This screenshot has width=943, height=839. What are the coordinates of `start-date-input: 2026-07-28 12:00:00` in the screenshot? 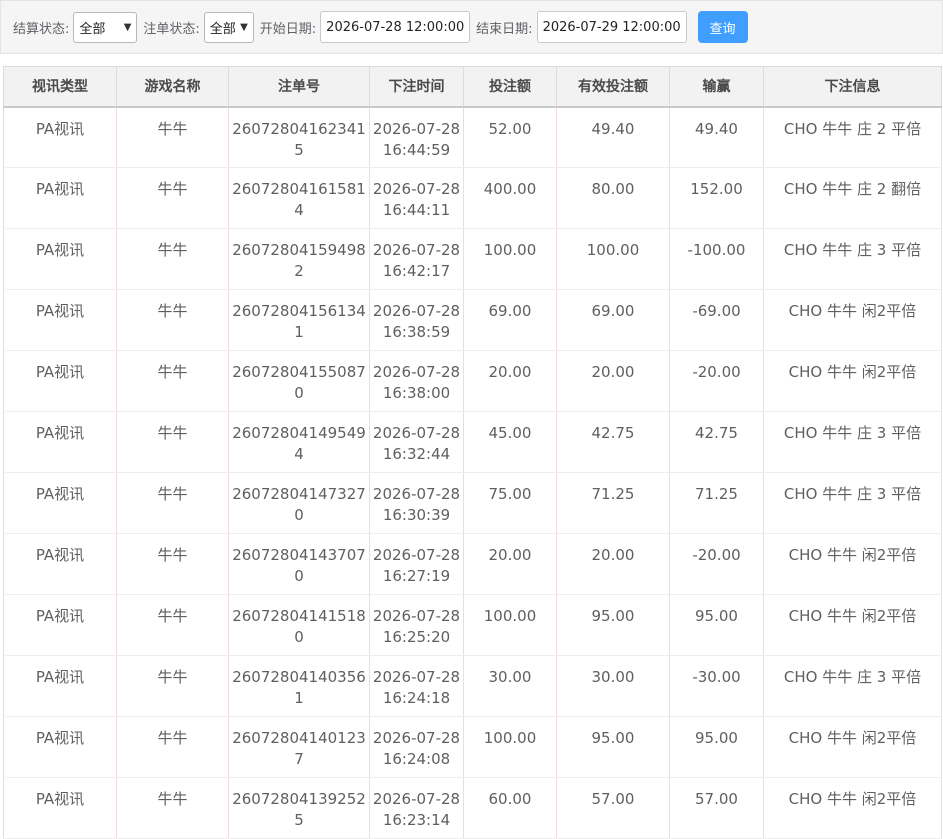 It's located at (395, 27).